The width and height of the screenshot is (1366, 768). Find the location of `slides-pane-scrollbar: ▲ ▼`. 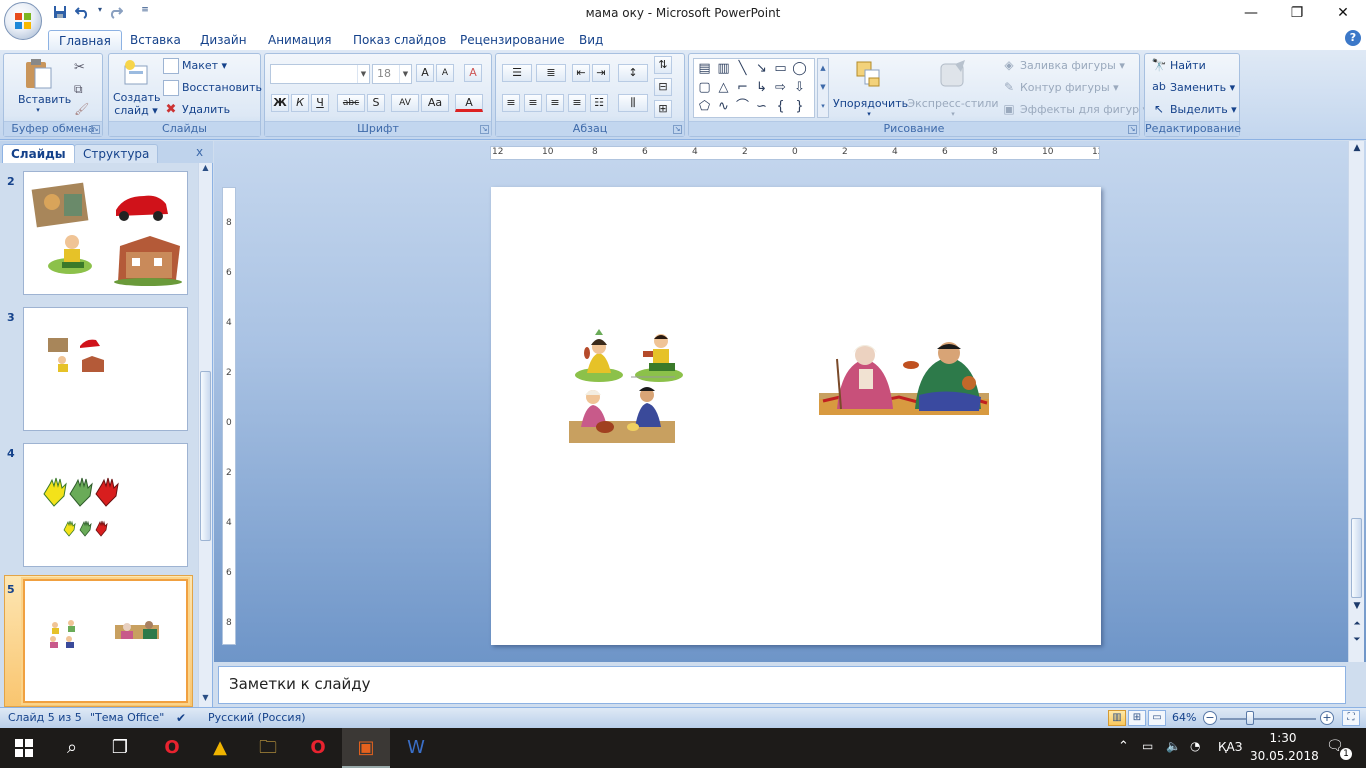

slides-pane-scrollbar: ▲ ▼ is located at coordinates (205, 435).